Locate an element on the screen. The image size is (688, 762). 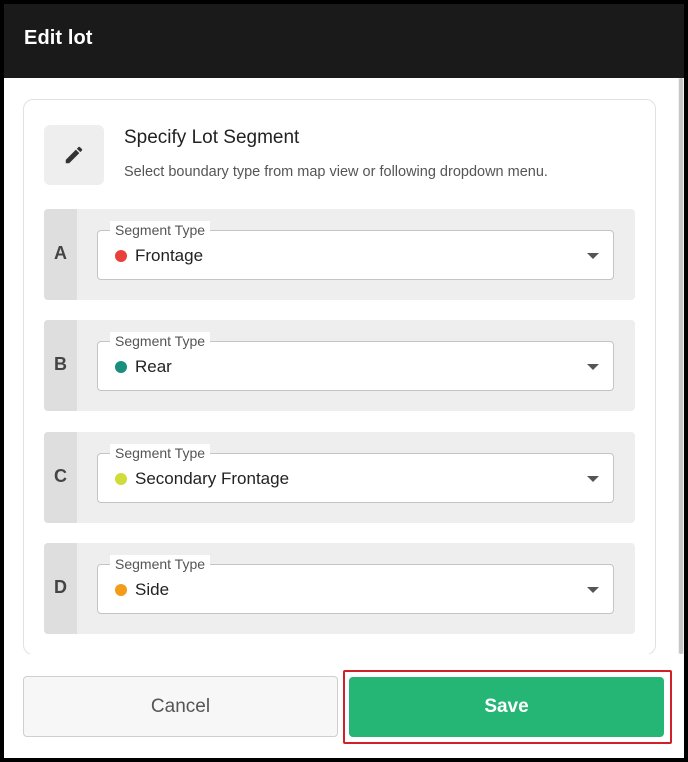
segment-type-select: Segment Type Frontage is located at coordinates (355, 250).